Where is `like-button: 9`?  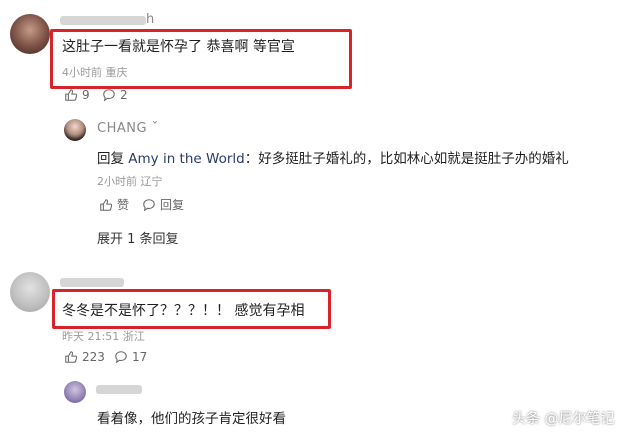 like-button: 9 is located at coordinates (77, 95).